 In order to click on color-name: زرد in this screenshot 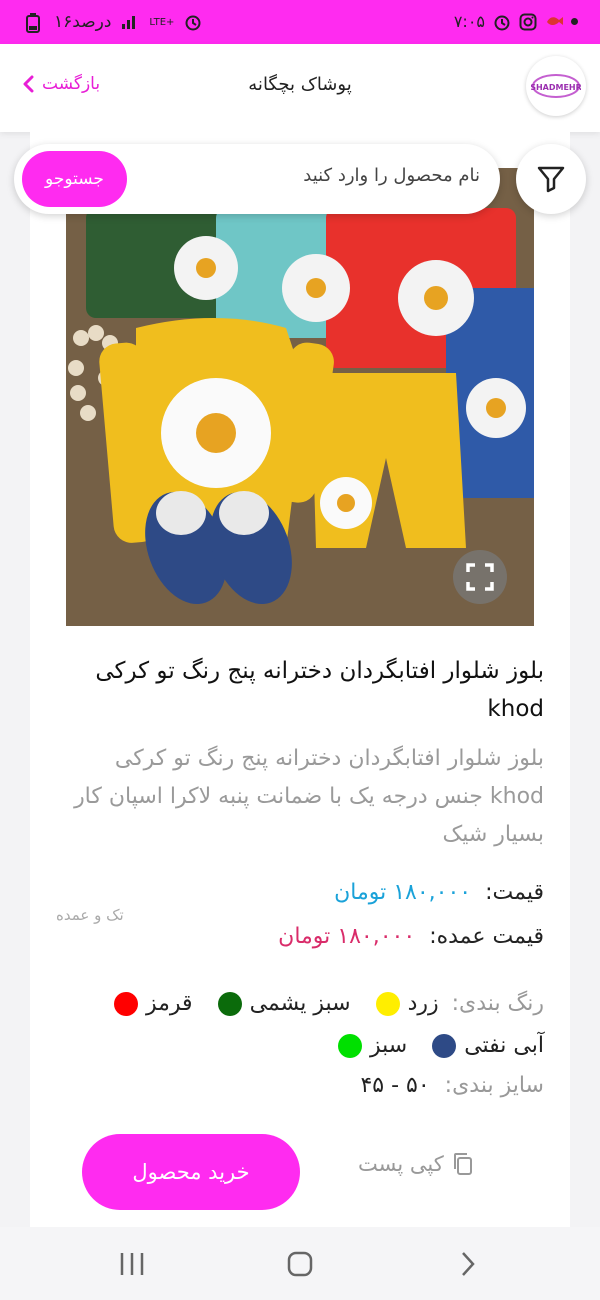, I will do `click(423, 1003)`.